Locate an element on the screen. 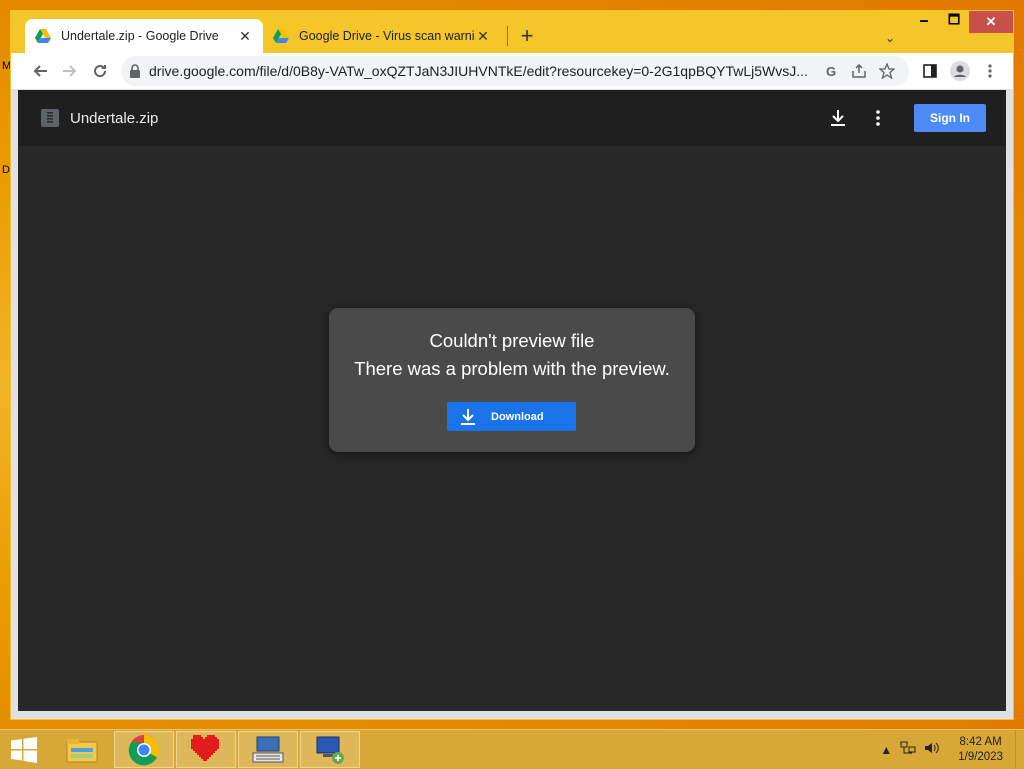 This screenshot has height=769, width=1024. arrow-right-icon is located at coordinates (70, 71).